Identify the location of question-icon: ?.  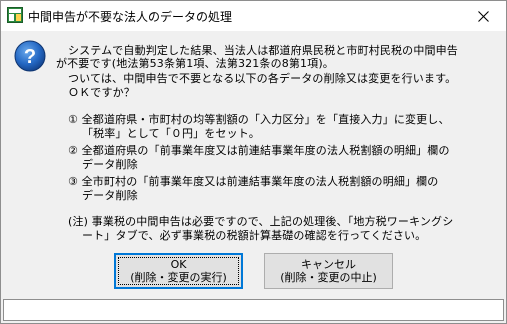
(30, 56).